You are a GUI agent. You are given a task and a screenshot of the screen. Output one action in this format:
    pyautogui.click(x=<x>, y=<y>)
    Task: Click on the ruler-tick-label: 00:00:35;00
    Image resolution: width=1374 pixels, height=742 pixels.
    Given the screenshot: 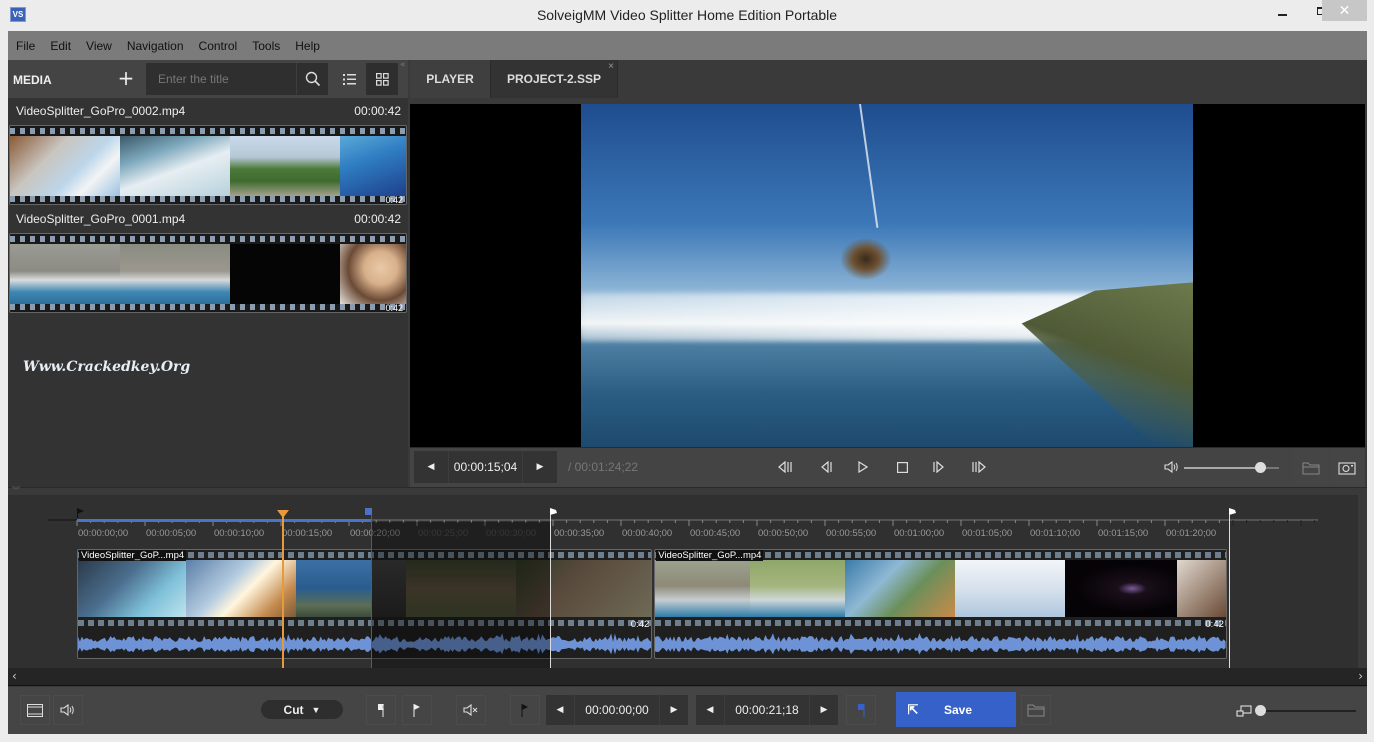 What is the action you would take?
    pyautogui.click(x=579, y=533)
    